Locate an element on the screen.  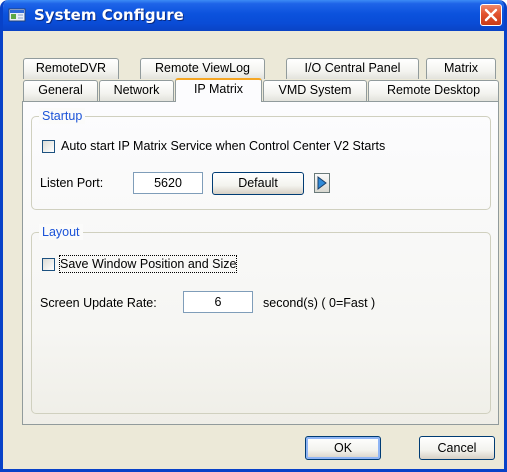
window-title: System Configure is located at coordinates (109, 15).